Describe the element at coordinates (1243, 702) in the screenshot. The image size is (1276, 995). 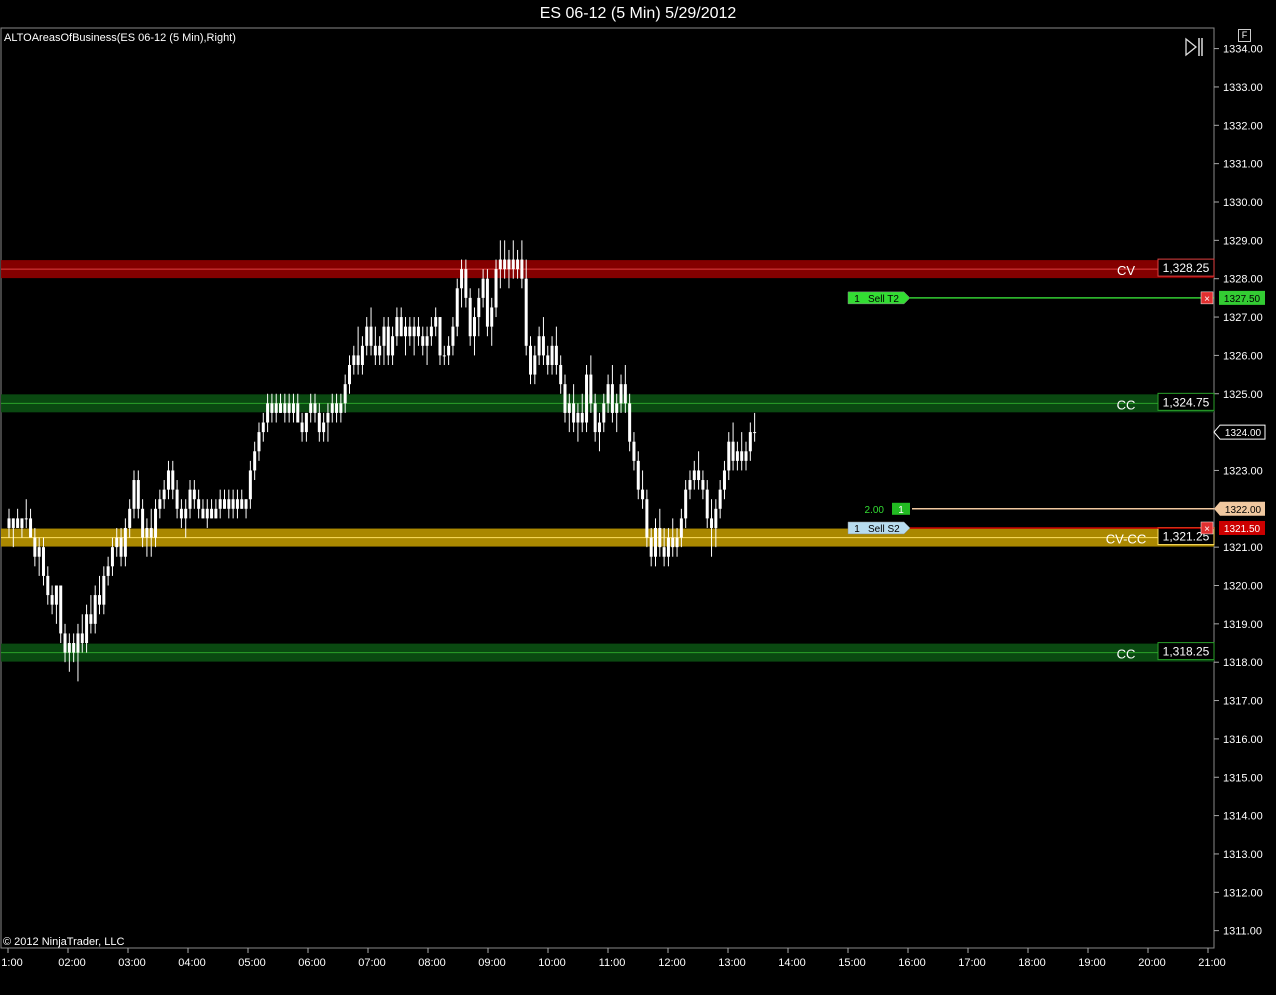
I see `y-tick-label: 1317.00` at that location.